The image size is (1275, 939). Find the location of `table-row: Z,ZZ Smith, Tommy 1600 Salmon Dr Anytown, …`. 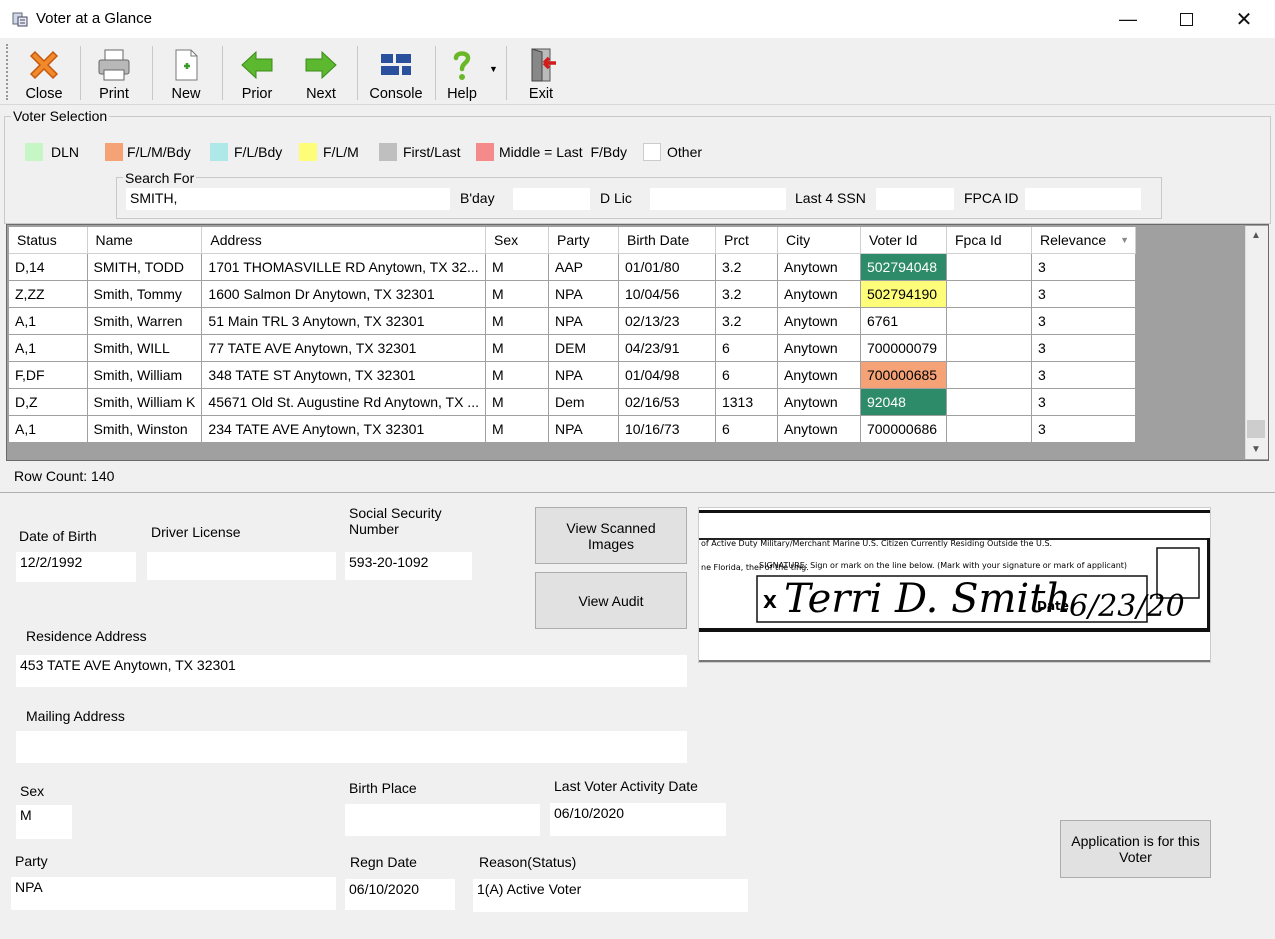

table-row: Z,ZZ Smith, Tommy 1600 Salmon Dr Anytown, … is located at coordinates (572, 294).